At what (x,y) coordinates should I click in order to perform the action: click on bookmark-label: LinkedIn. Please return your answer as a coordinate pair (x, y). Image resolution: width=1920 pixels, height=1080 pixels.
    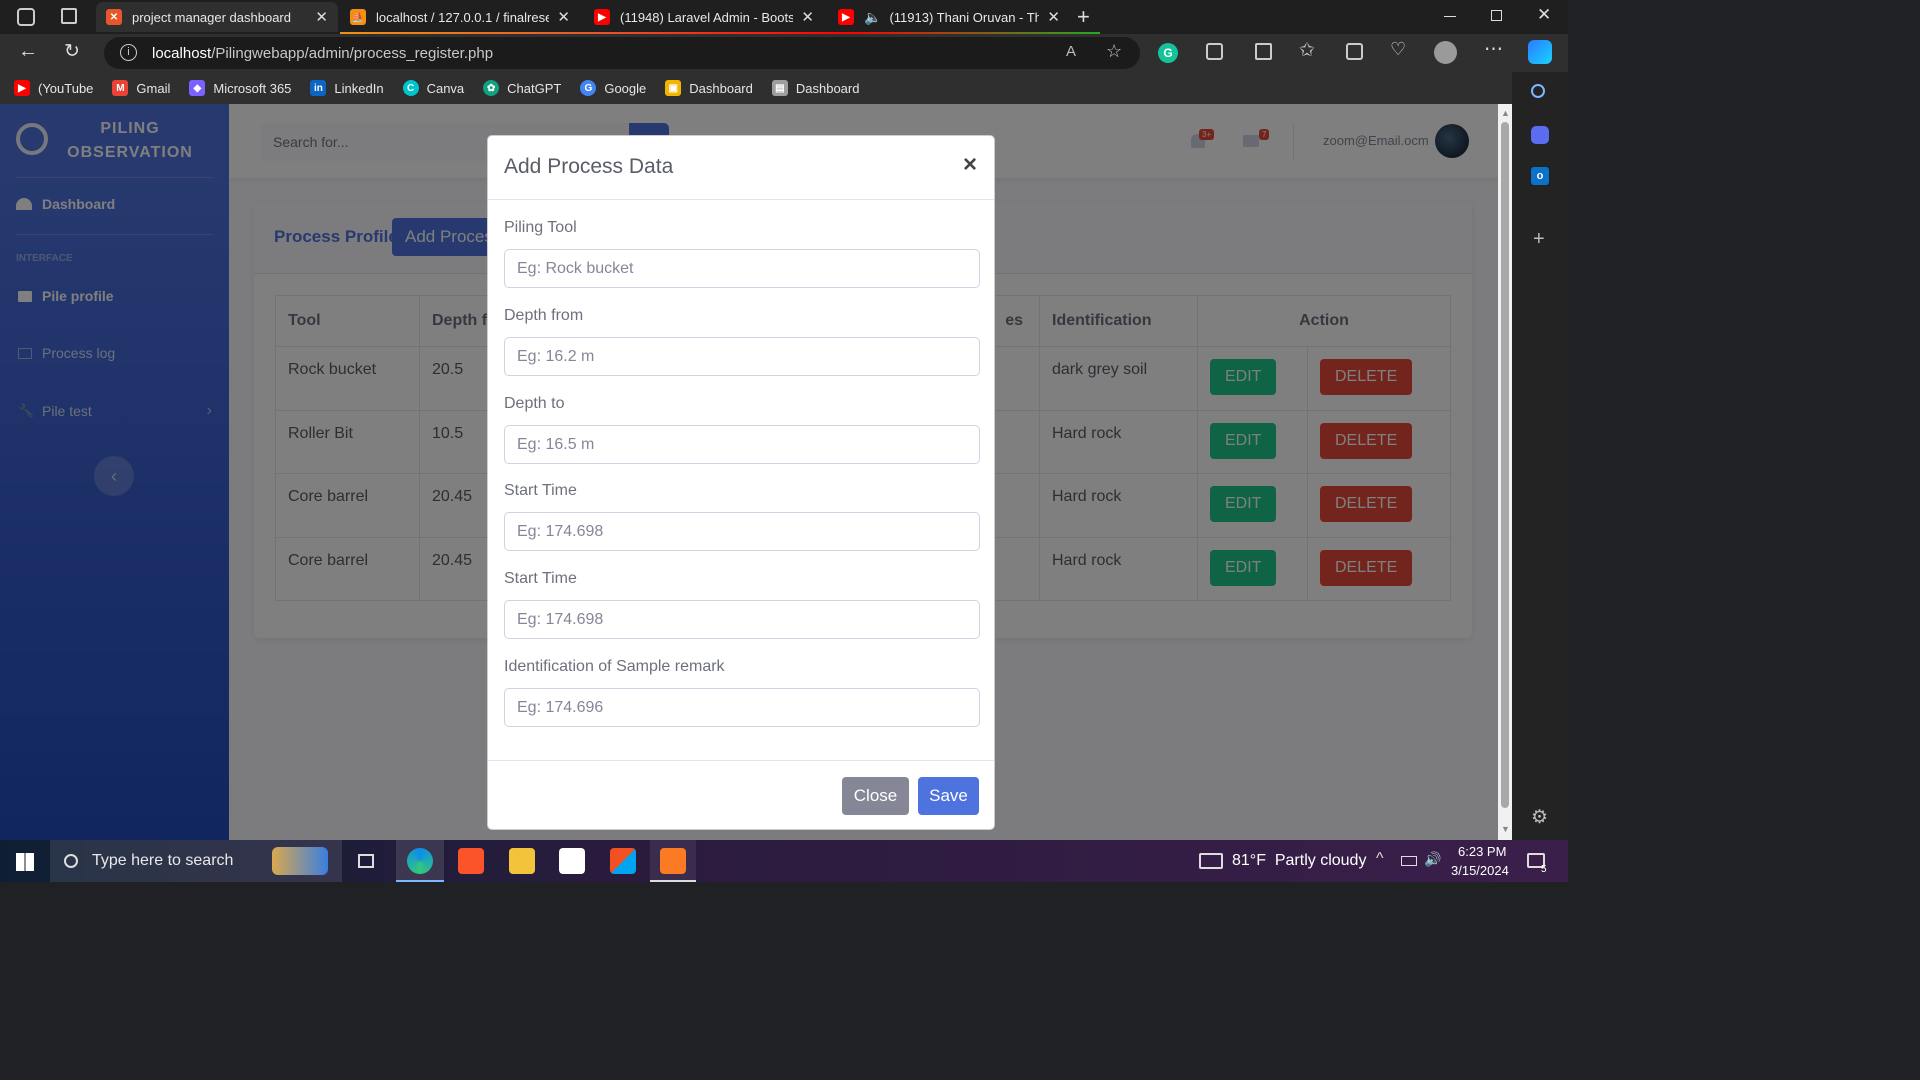
    Looking at the image, I should click on (359, 88).